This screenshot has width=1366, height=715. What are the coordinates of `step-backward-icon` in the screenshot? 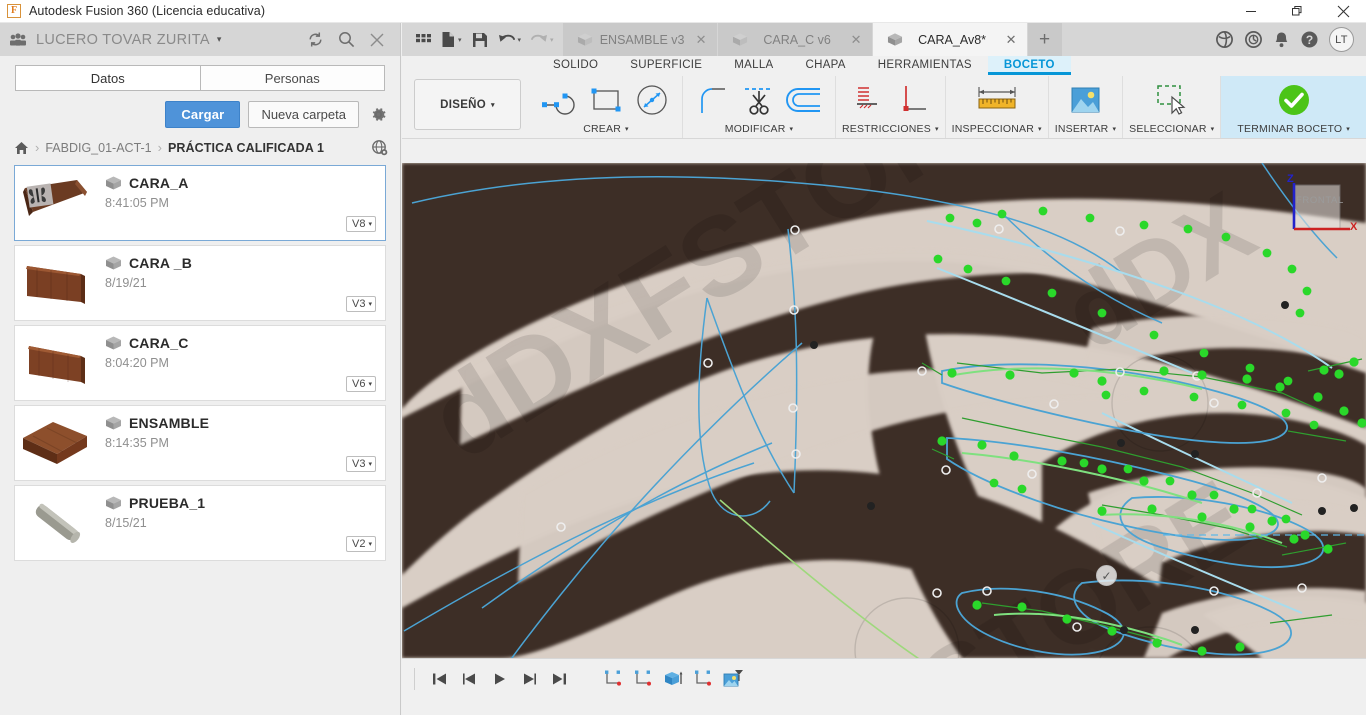 It's located at (469, 679).